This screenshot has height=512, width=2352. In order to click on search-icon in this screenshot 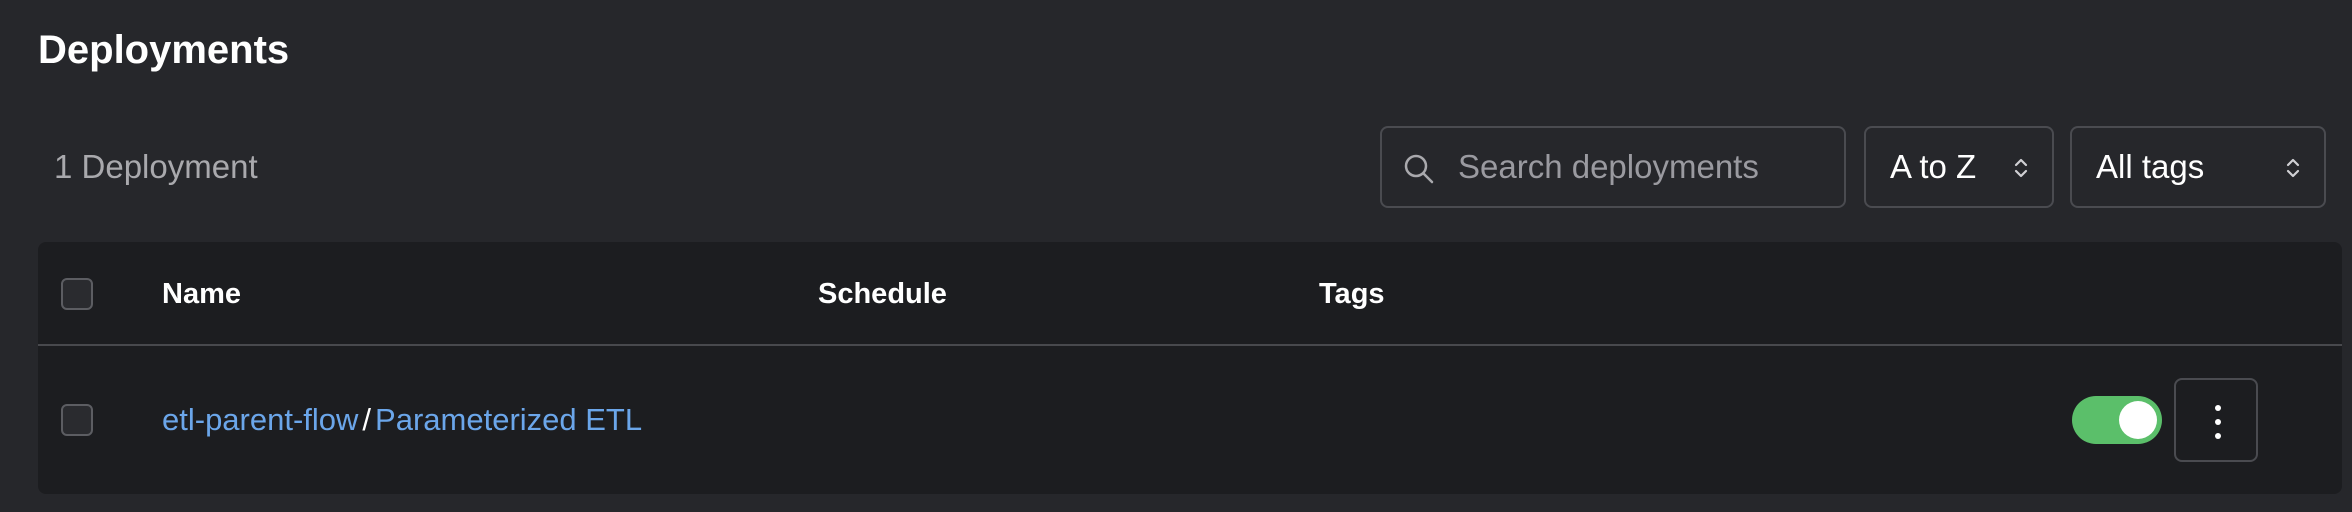, I will do `click(1419, 169)`.